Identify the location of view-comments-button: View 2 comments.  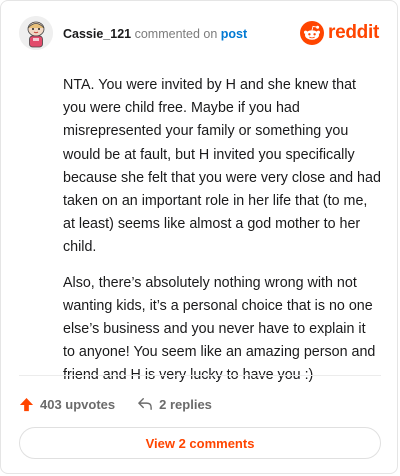
(200, 443).